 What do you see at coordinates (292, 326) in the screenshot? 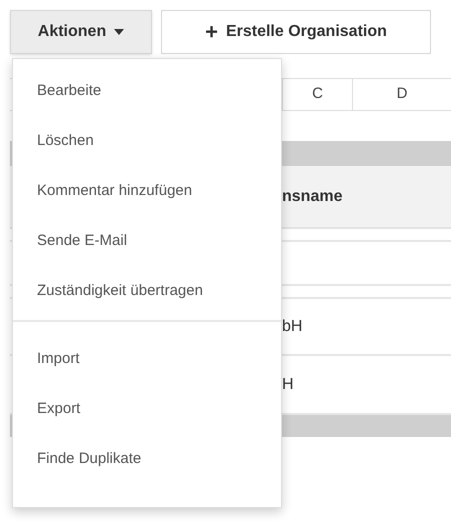
I see `table-cell-text: bH` at bounding box center [292, 326].